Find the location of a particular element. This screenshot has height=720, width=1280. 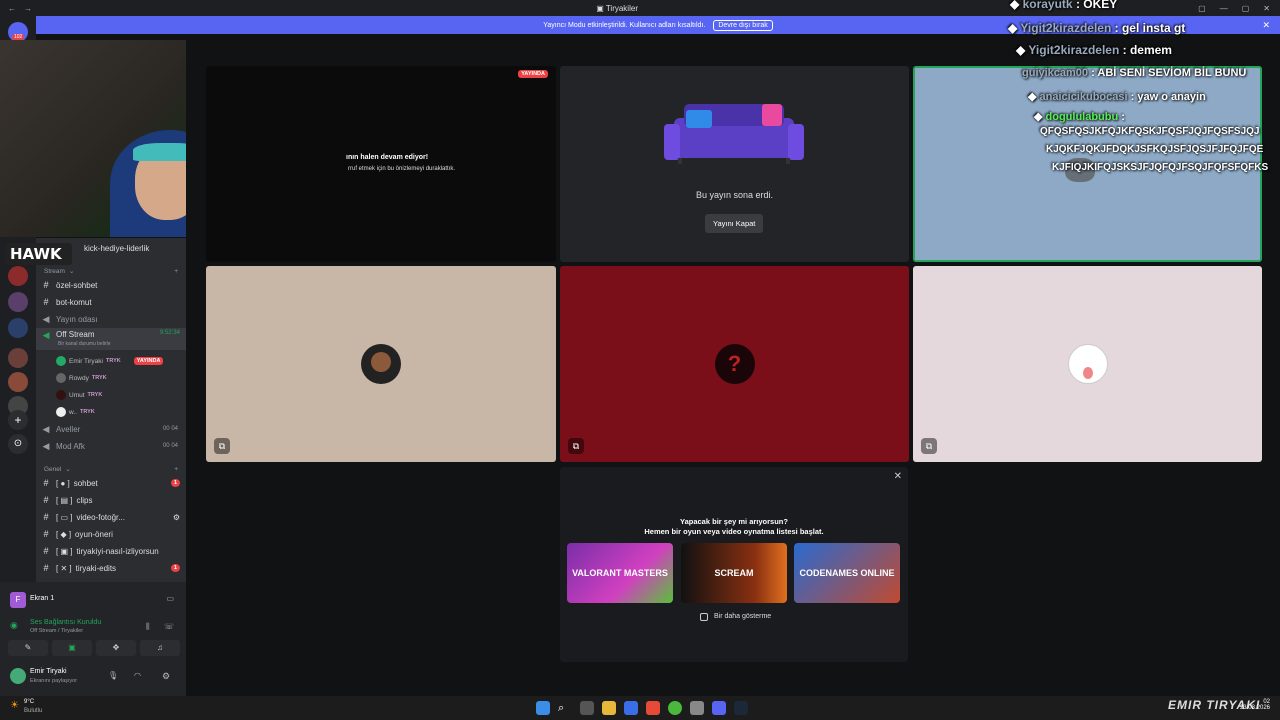

voice-channel-yayin-odasi: ◀ Yayın odası is located at coordinates (111, 319).